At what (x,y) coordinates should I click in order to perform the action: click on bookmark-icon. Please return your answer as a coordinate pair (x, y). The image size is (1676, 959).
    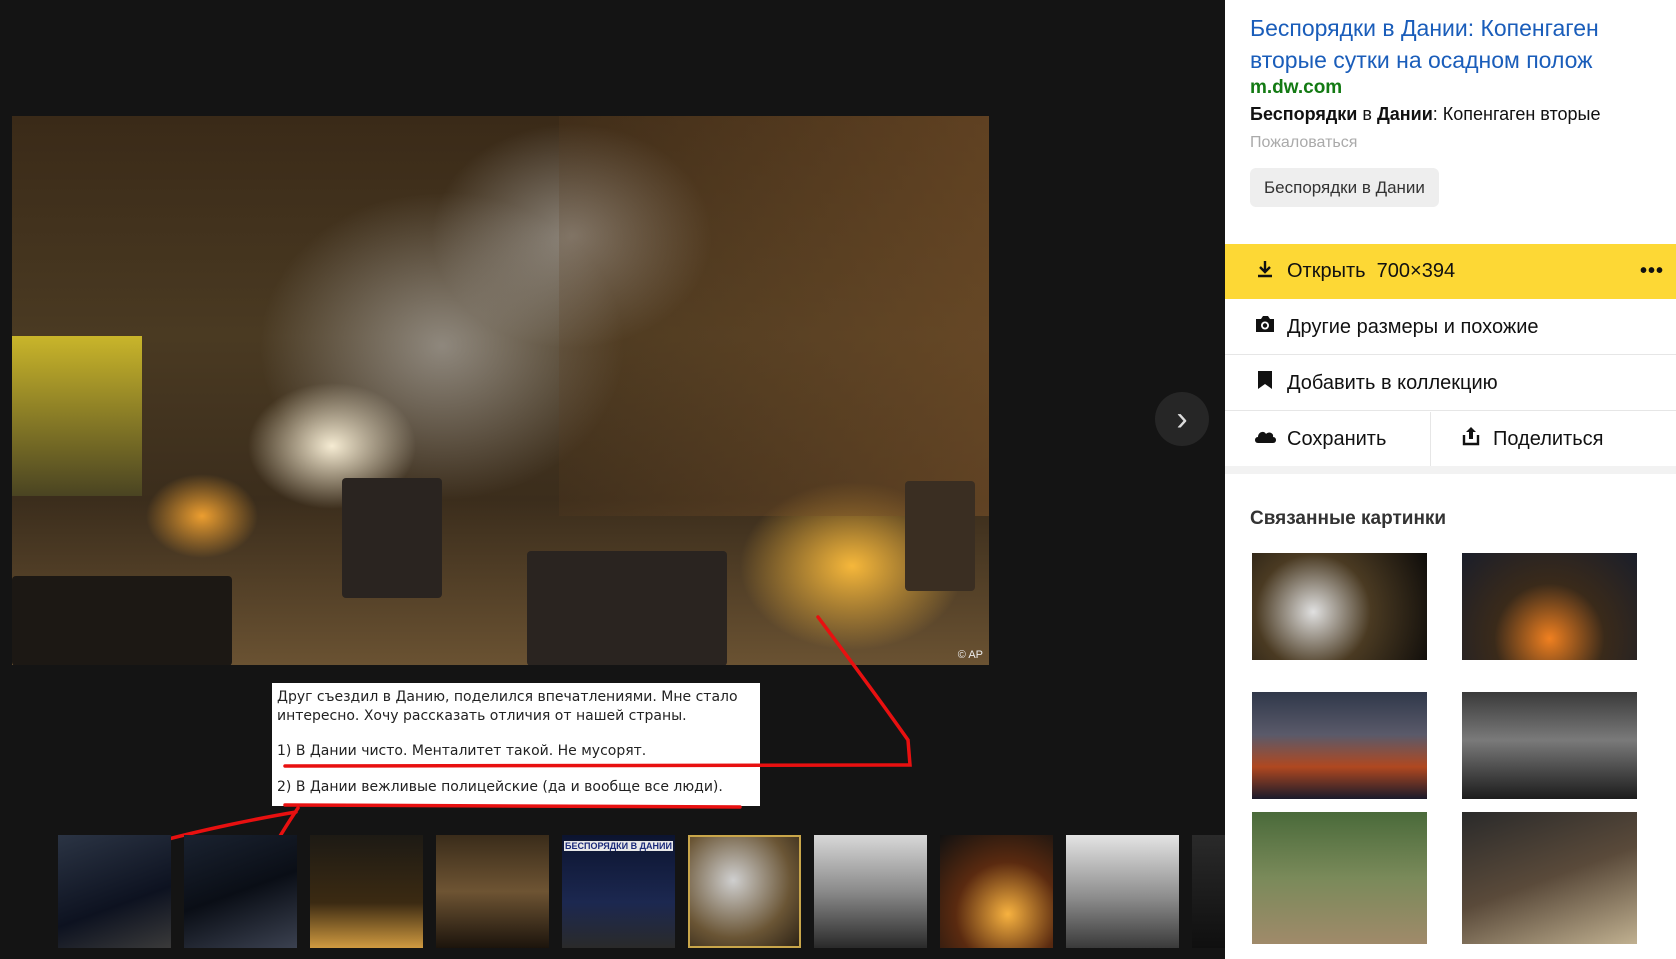
    Looking at the image, I should click on (1265, 383).